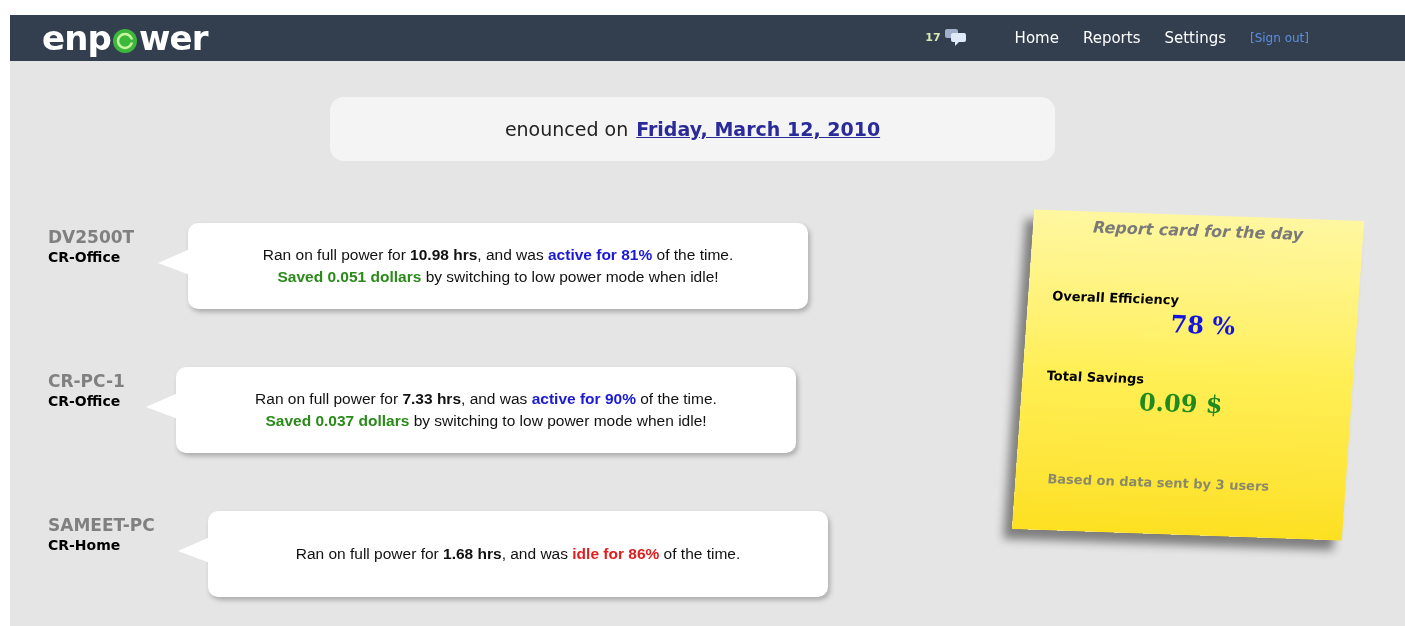  I want to click on nav-link: Reports, so click(1111, 38).